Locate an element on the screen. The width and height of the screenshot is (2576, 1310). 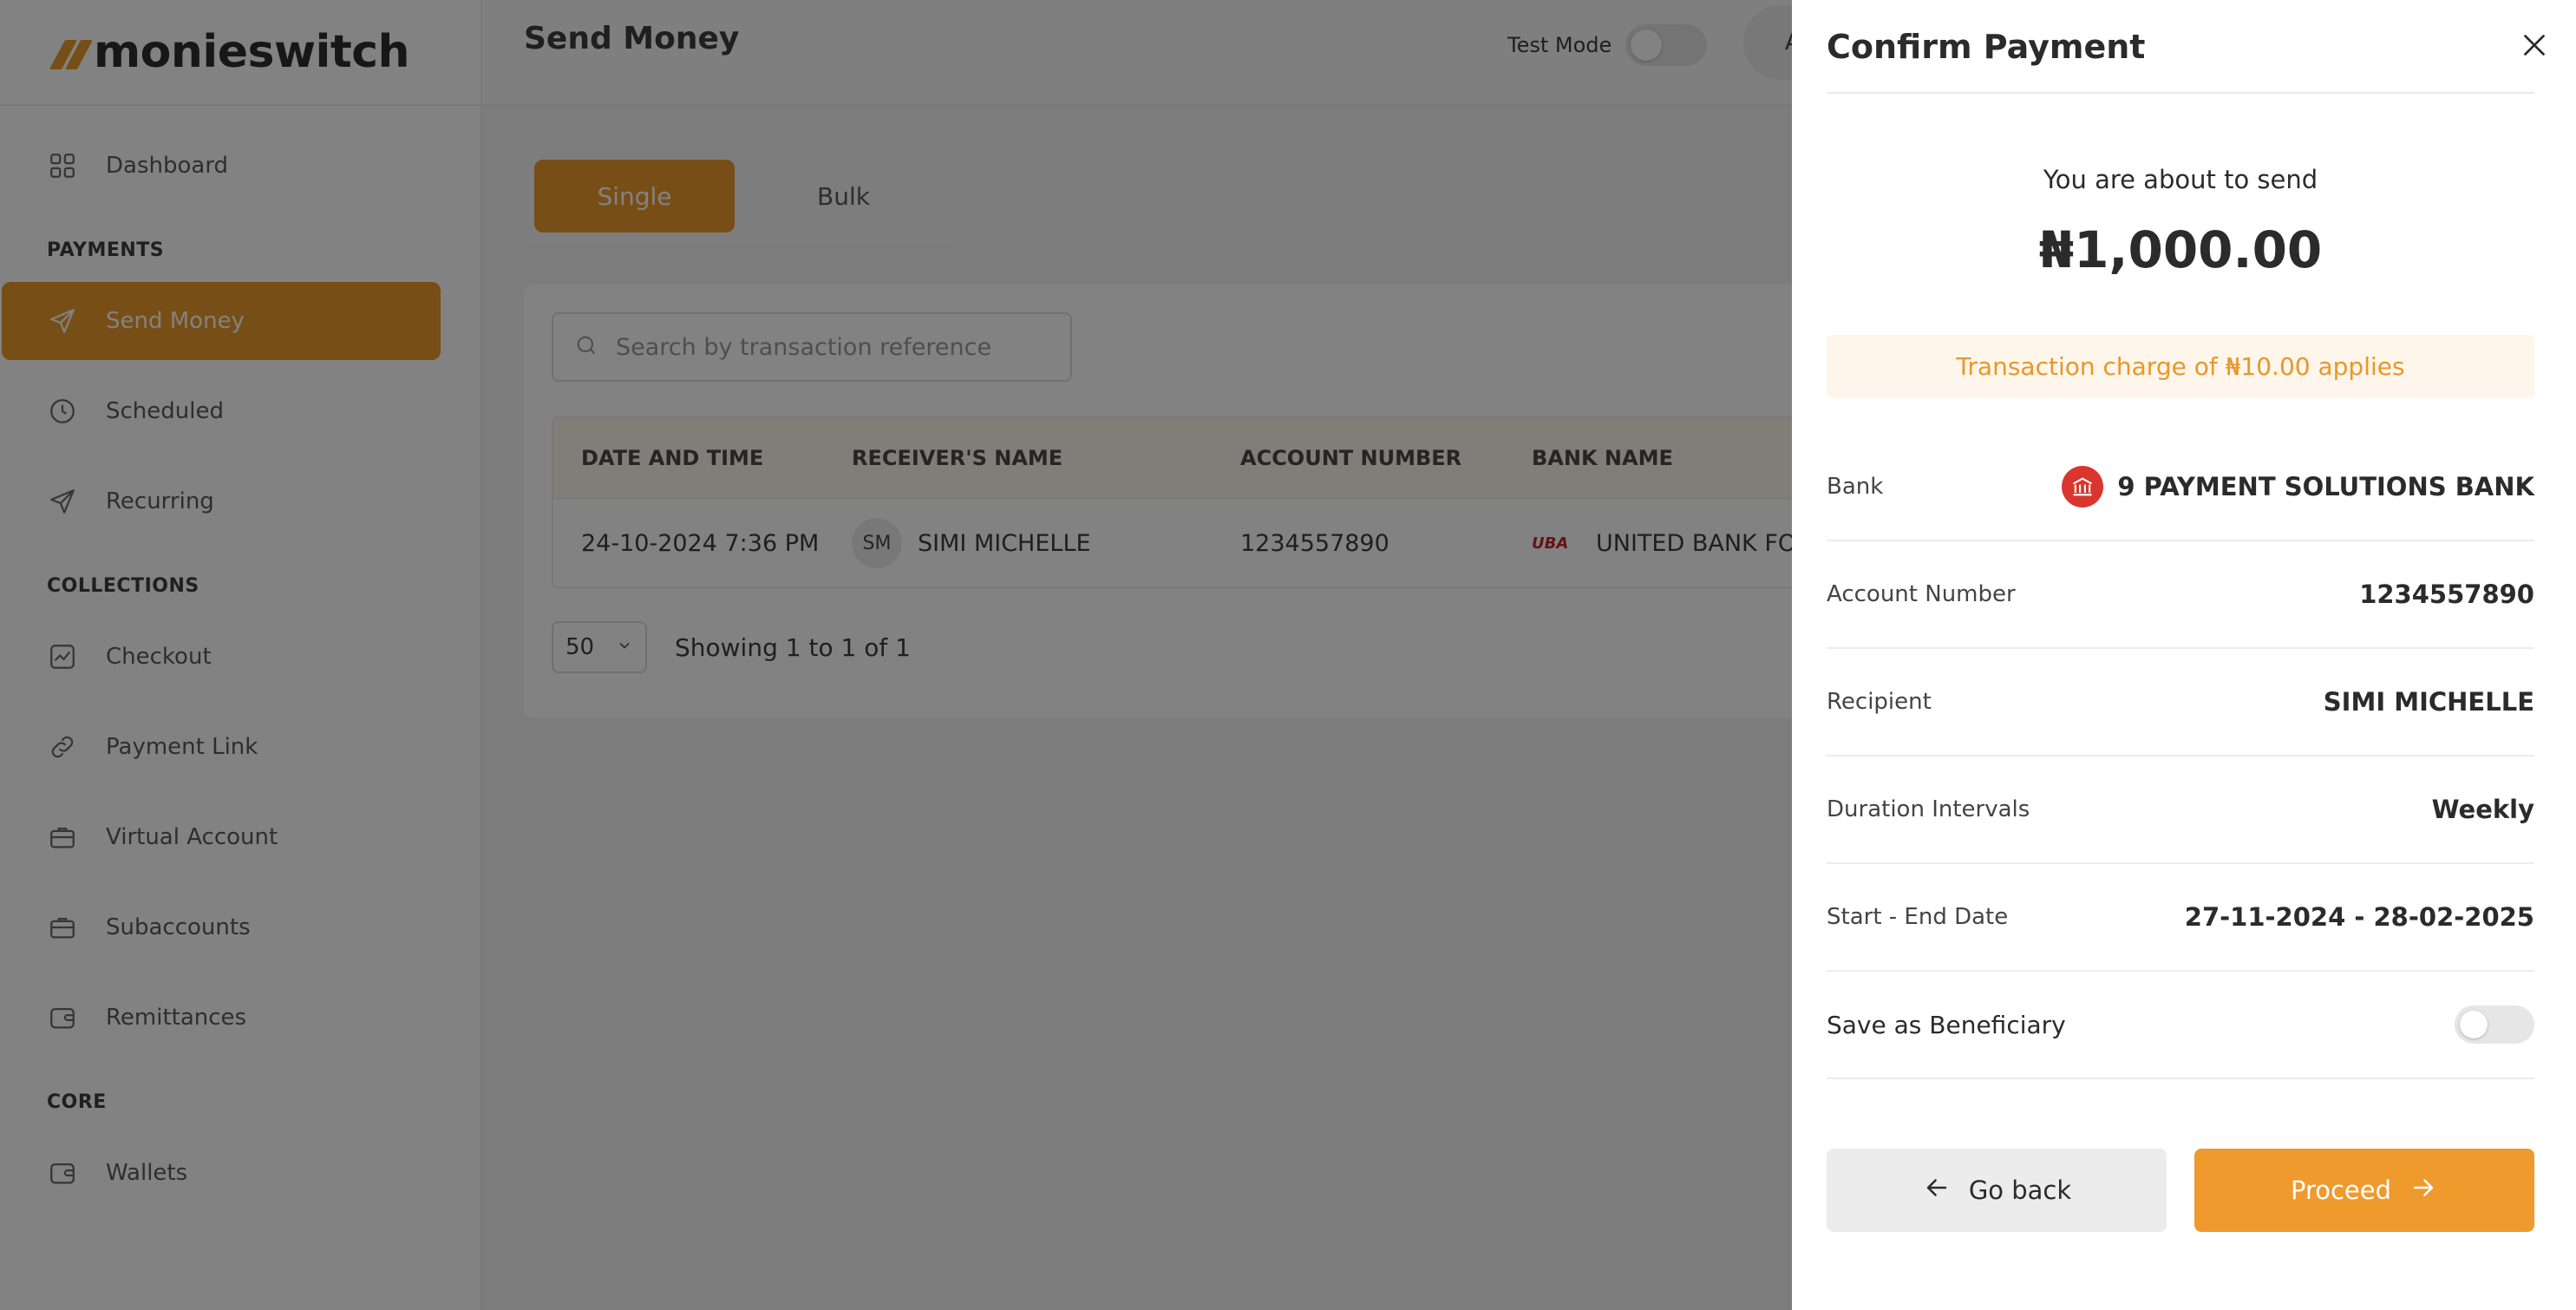
detail-label: Recipient is located at coordinates (1879, 702).